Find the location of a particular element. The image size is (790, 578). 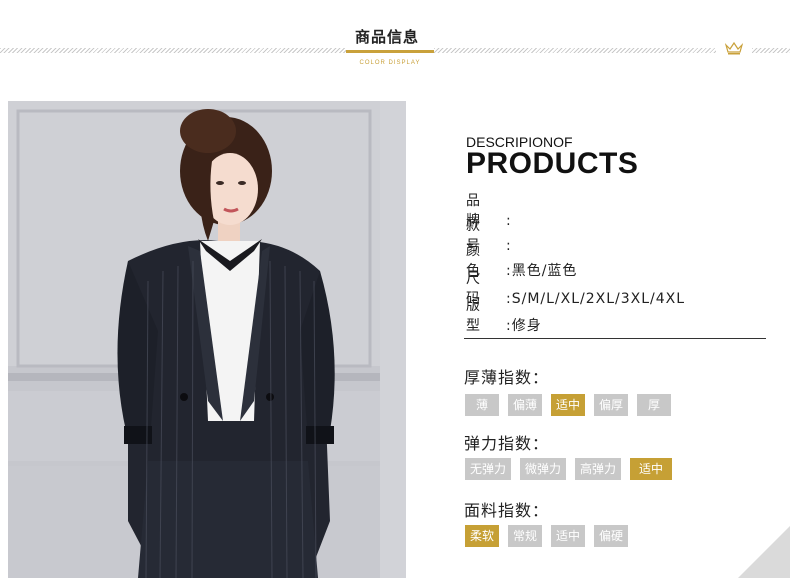

thickness-index-tags: 薄 偏薄 适中 偏厚 厚 is located at coordinates (568, 405).